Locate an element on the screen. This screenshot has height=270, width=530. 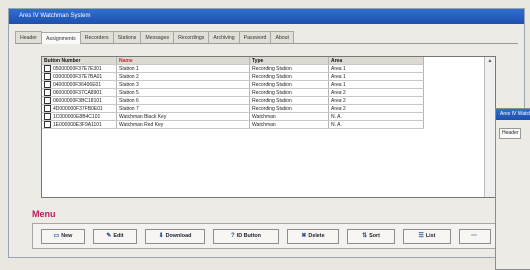
name-cell: Station 2 is located at coordinates (183, 76).